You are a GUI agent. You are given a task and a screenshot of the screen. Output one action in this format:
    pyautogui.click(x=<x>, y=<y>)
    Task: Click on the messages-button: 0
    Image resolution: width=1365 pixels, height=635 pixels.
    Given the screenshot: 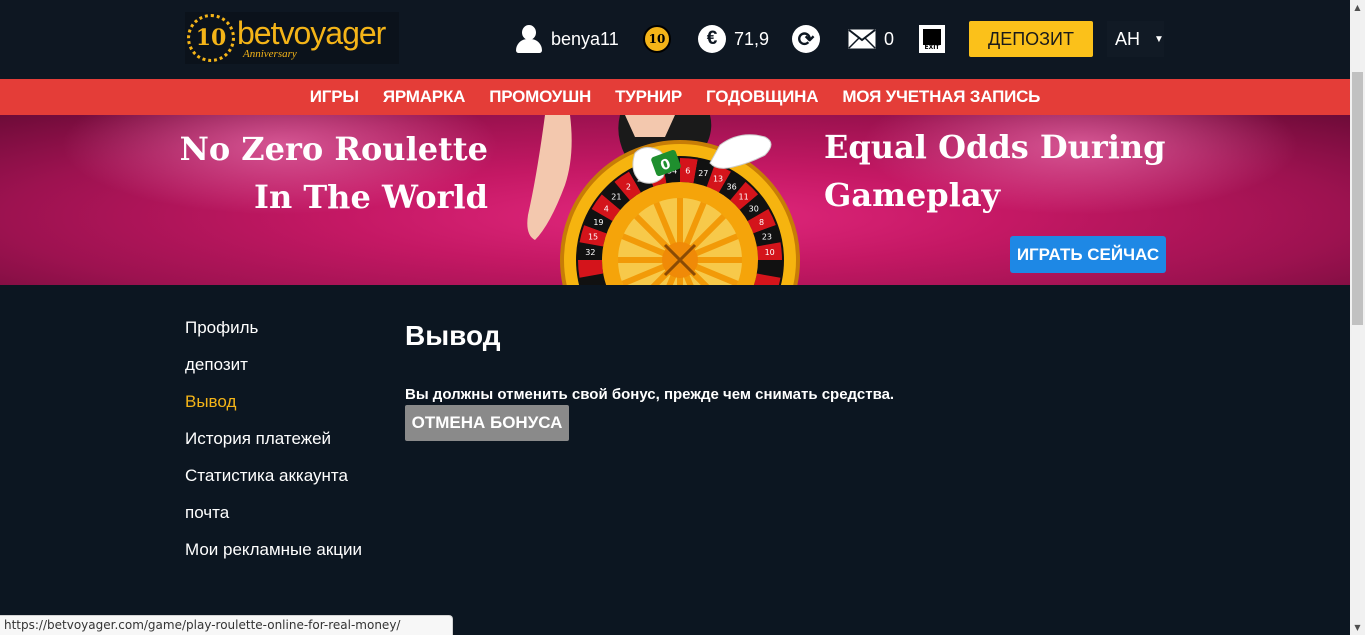 What is the action you would take?
    pyautogui.click(x=871, y=39)
    